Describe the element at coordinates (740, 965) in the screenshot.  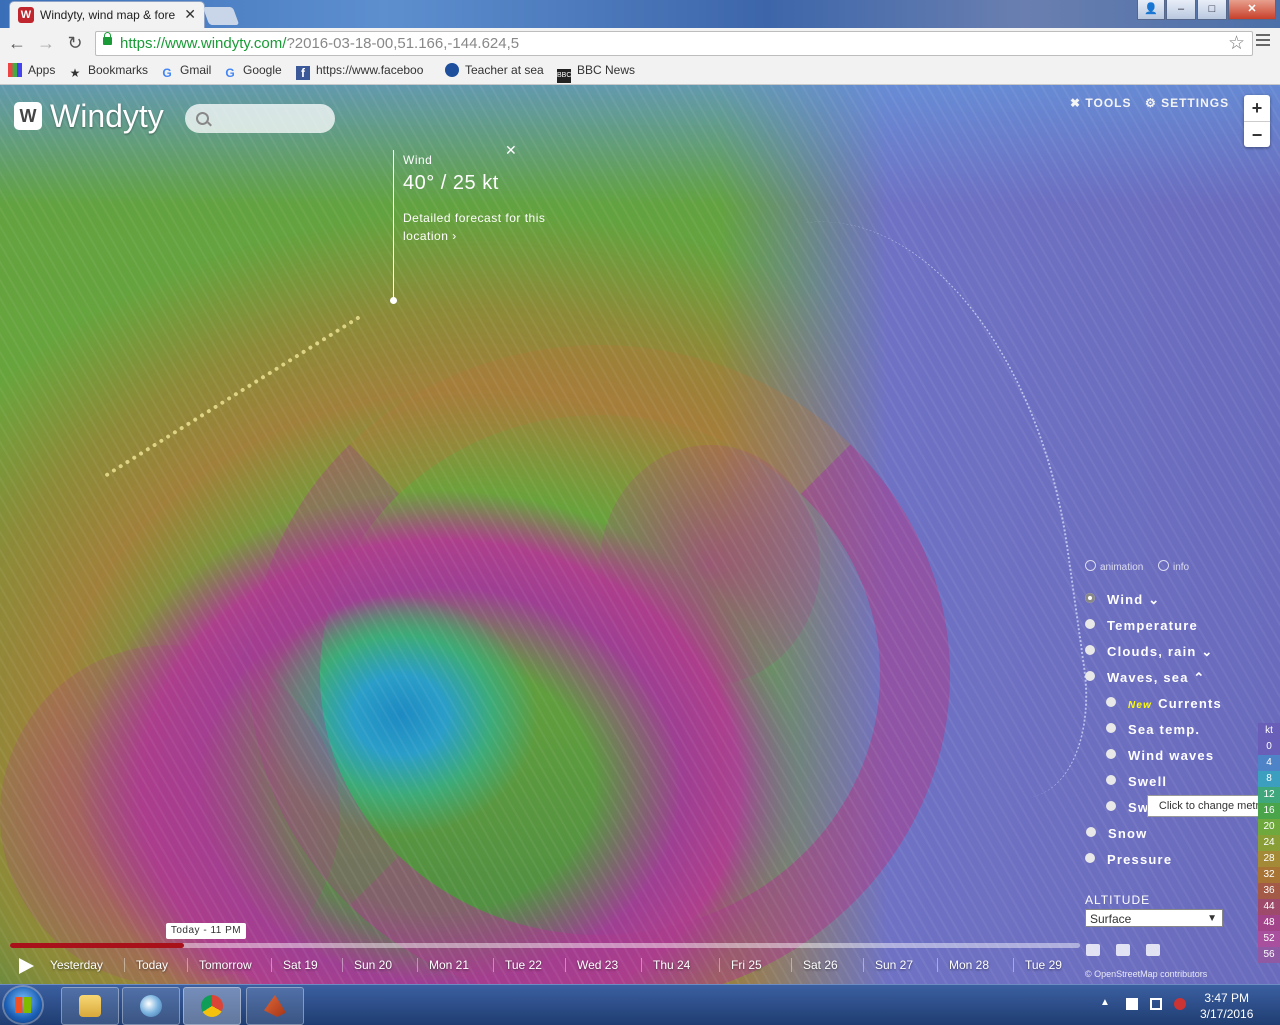
I see `timeline-day: Fri 25` at that location.